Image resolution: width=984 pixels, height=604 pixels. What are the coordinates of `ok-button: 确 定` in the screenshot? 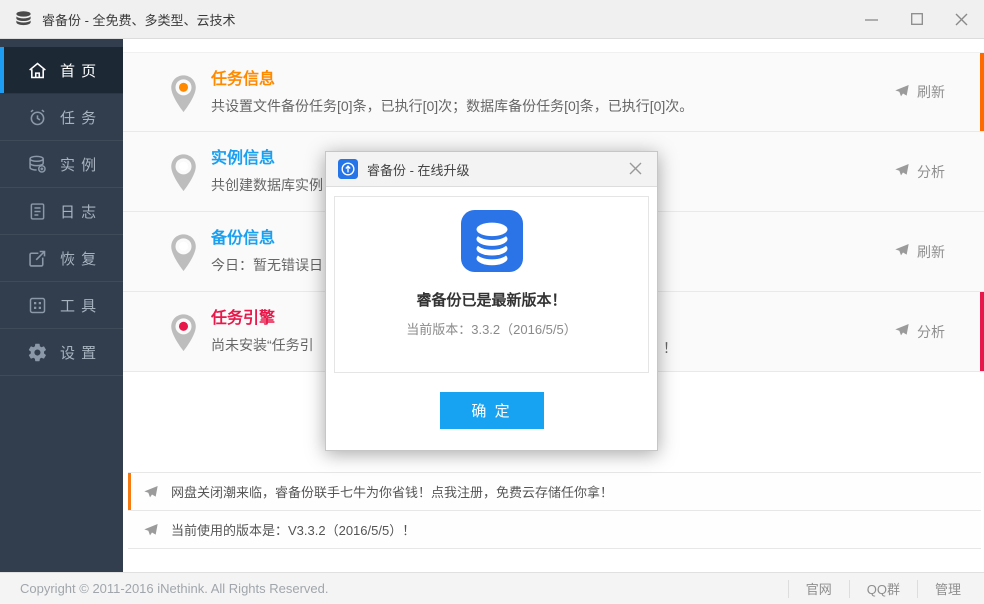 It's located at (491, 410).